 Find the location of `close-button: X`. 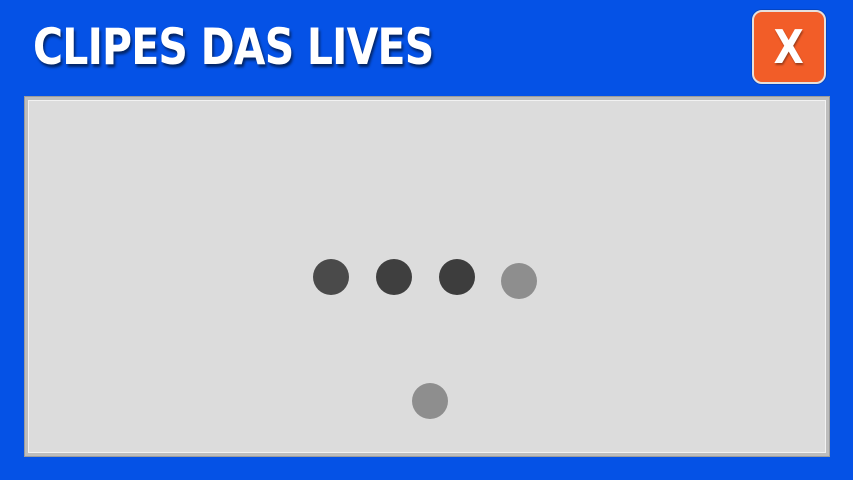

close-button: X is located at coordinates (789, 47).